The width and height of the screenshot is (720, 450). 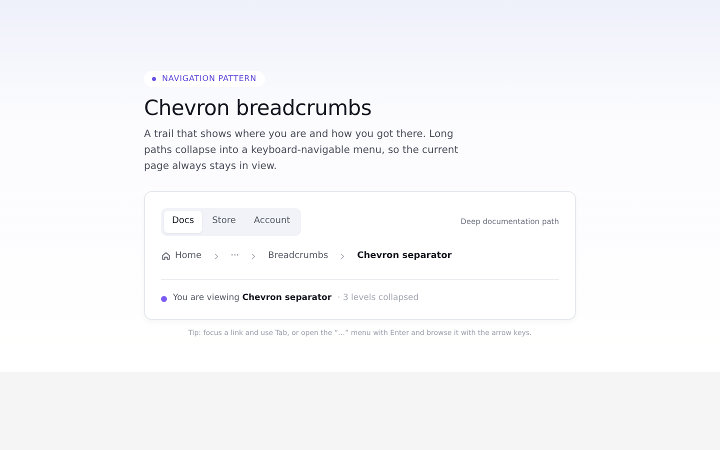 What do you see at coordinates (166, 256) in the screenshot?
I see `home-icon` at bounding box center [166, 256].